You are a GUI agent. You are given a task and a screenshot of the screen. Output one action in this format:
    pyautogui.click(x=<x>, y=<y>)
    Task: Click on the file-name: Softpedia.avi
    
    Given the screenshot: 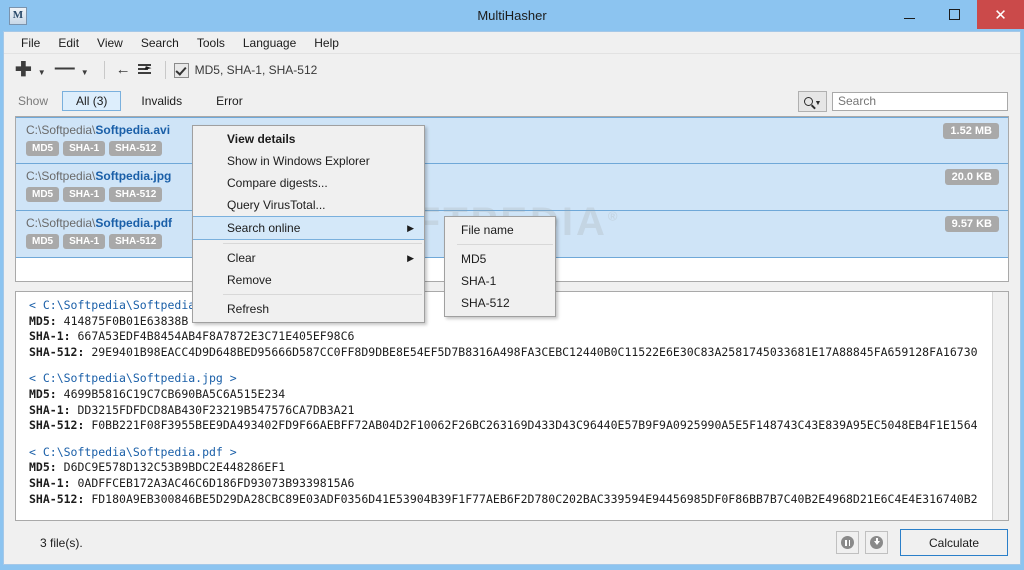 What is the action you would take?
    pyautogui.click(x=133, y=130)
    